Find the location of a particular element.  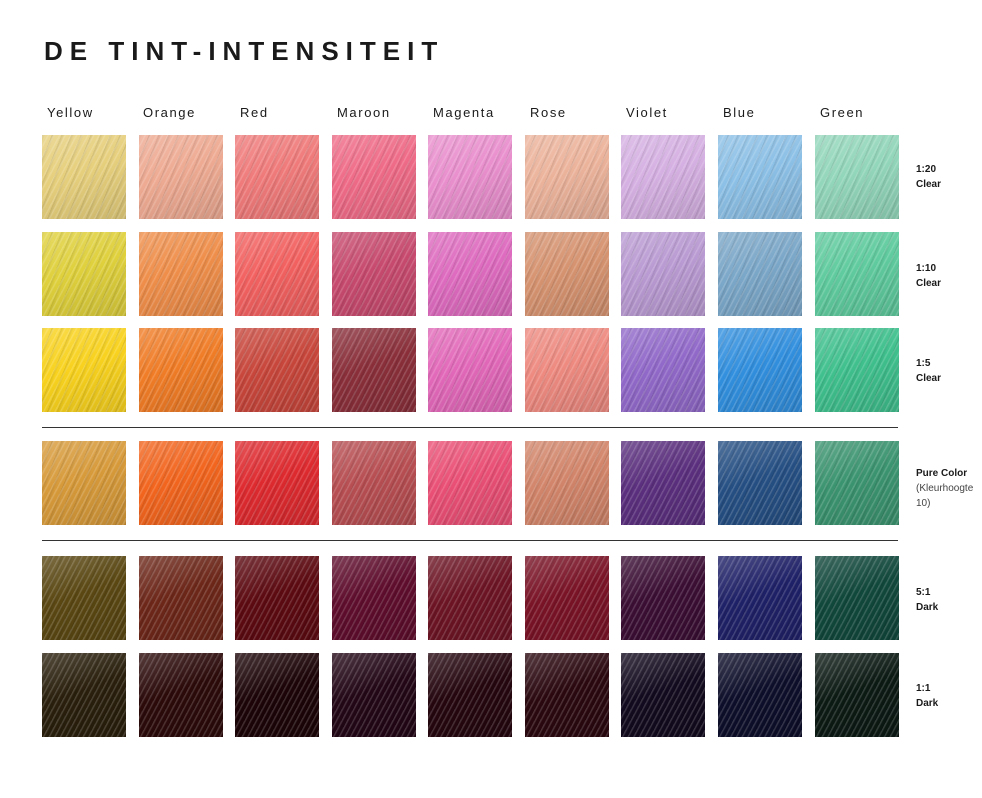

column-header-violet: Violet is located at coordinates (647, 112).